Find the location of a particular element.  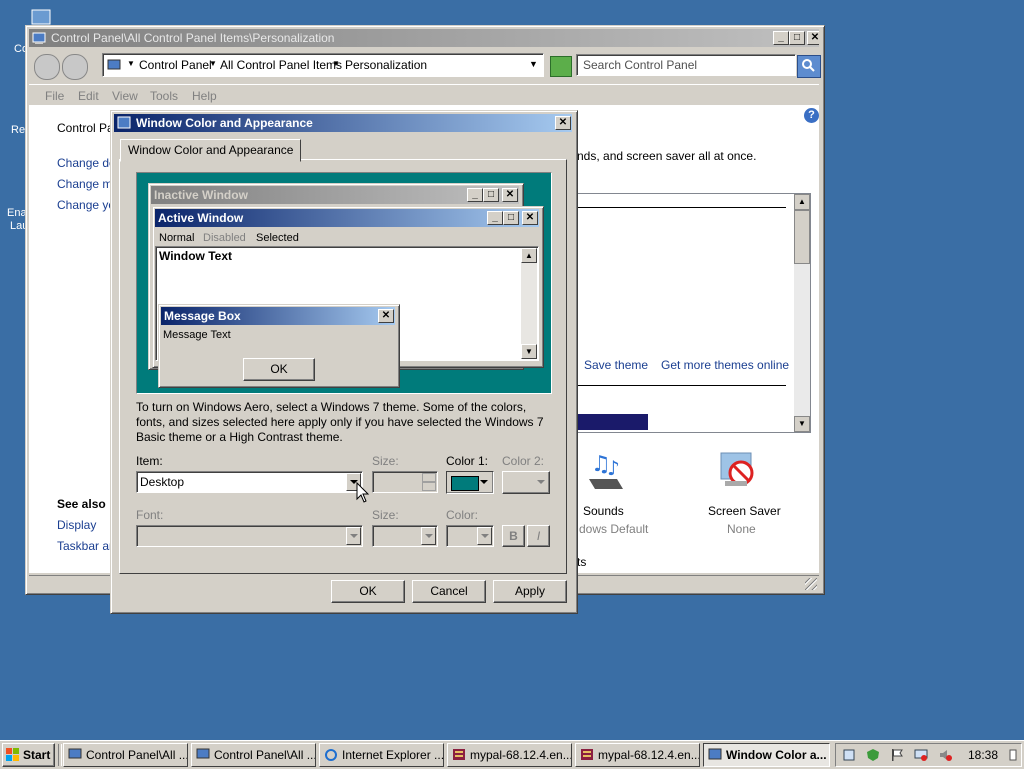

theme-separator is located at coordinates (682, 385).